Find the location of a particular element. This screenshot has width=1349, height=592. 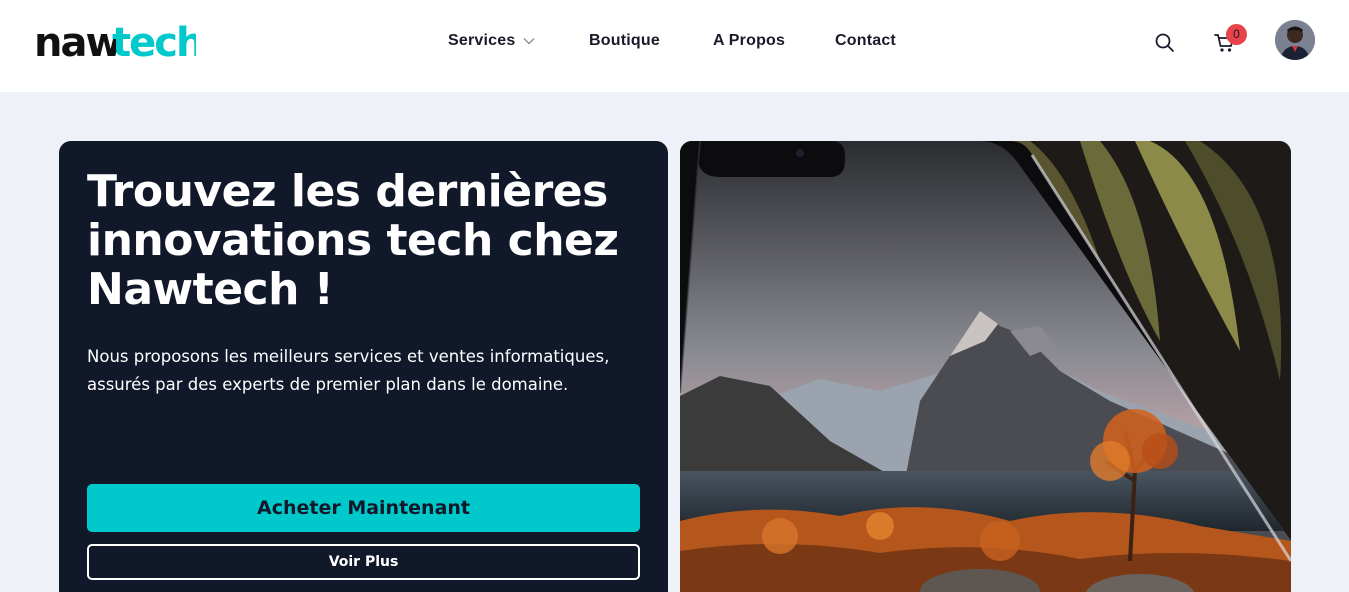

nav-item-contact: Contact is located at coordinates (865, 41).